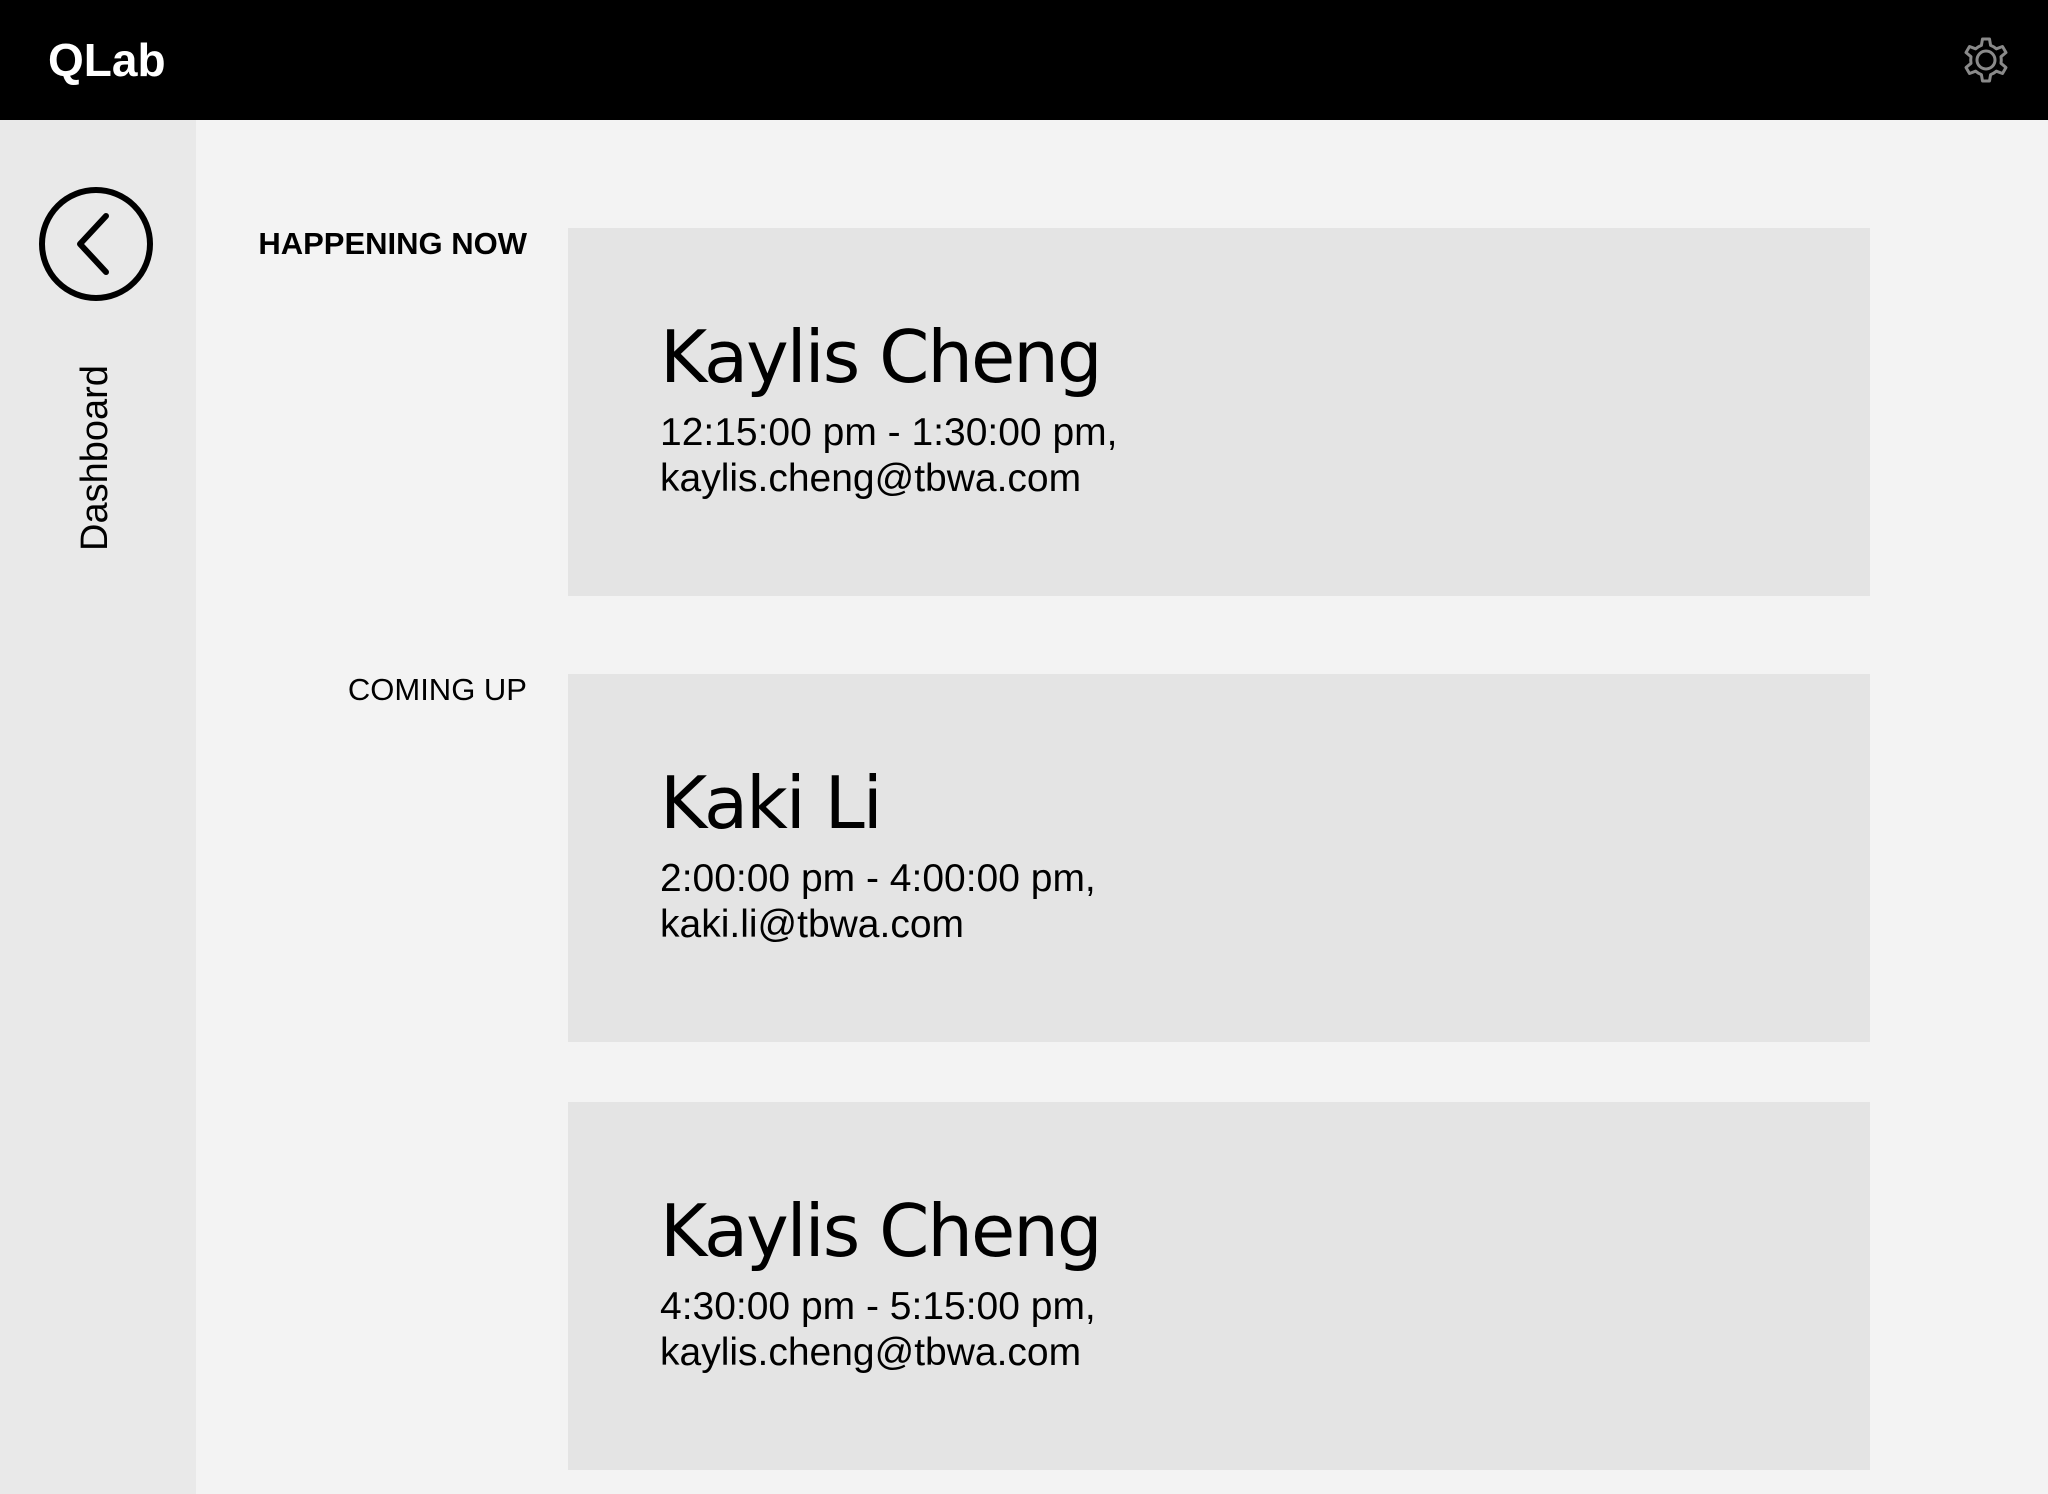 The width and height of the screenshot is (2048, 1494). Describe the element at coordinates (98, 807) in the screenshot. I see `sidebar` at that location.